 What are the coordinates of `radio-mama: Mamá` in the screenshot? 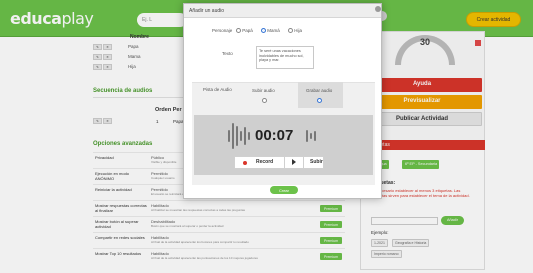 It's located at (270, 31).